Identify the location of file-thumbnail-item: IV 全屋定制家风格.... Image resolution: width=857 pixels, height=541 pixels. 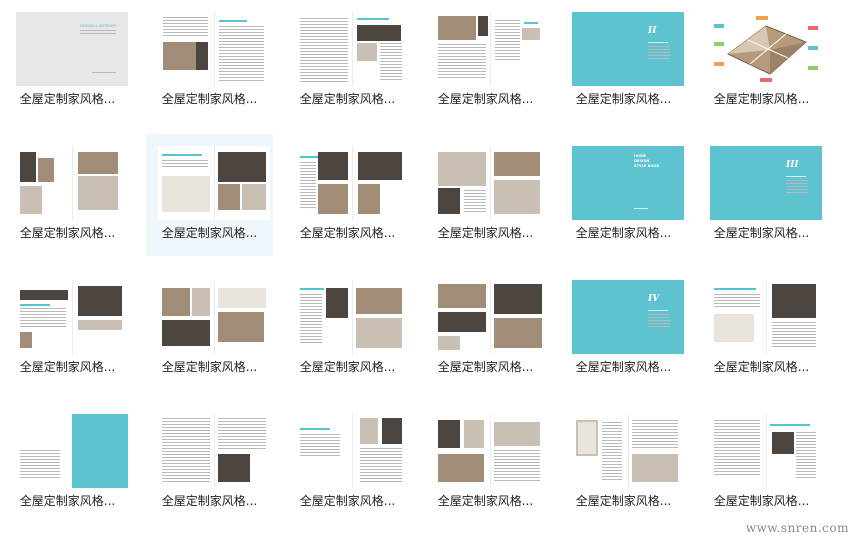
(623, 329).